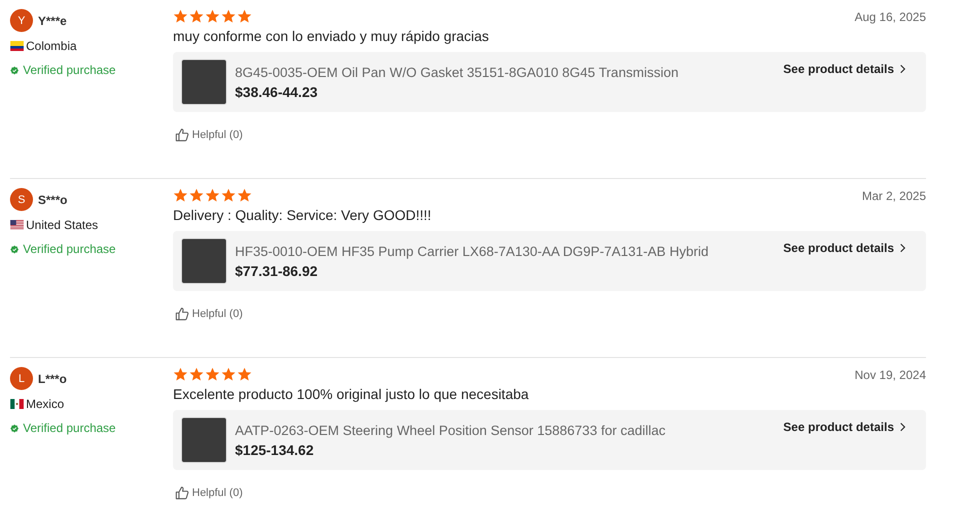  I want to click on product-price: $125-134.62, so click(275, 450).